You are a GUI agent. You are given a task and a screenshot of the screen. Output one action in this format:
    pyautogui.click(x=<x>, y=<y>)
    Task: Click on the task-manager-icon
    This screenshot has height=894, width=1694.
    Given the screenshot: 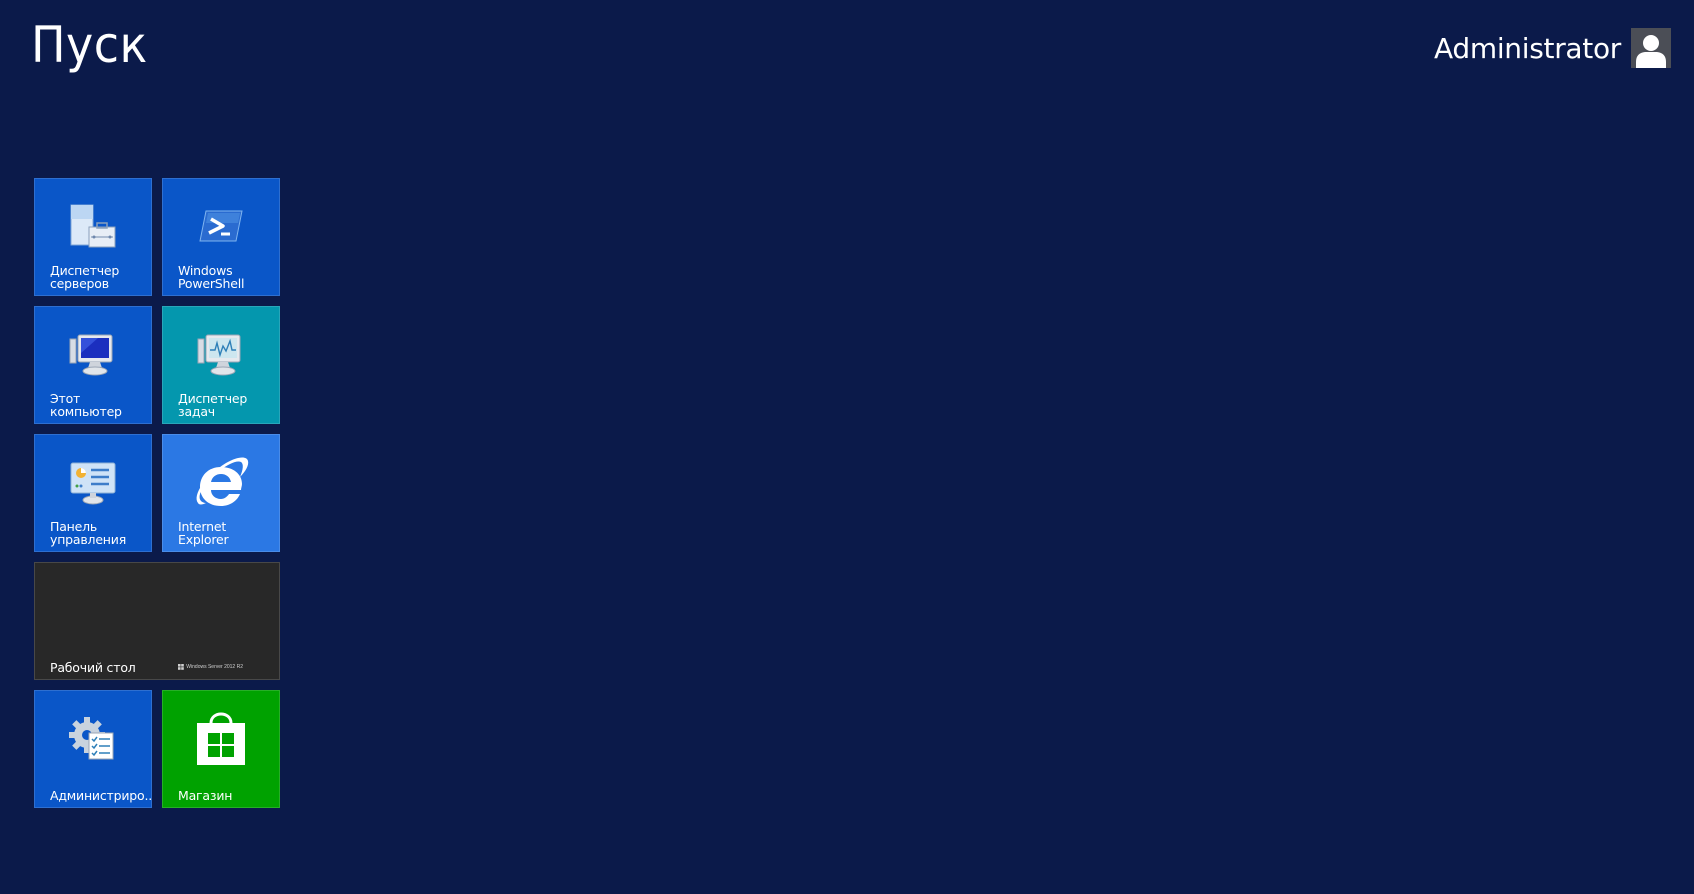 What is the action you would take?
    pyautogui.click(x=221, y=356)
    